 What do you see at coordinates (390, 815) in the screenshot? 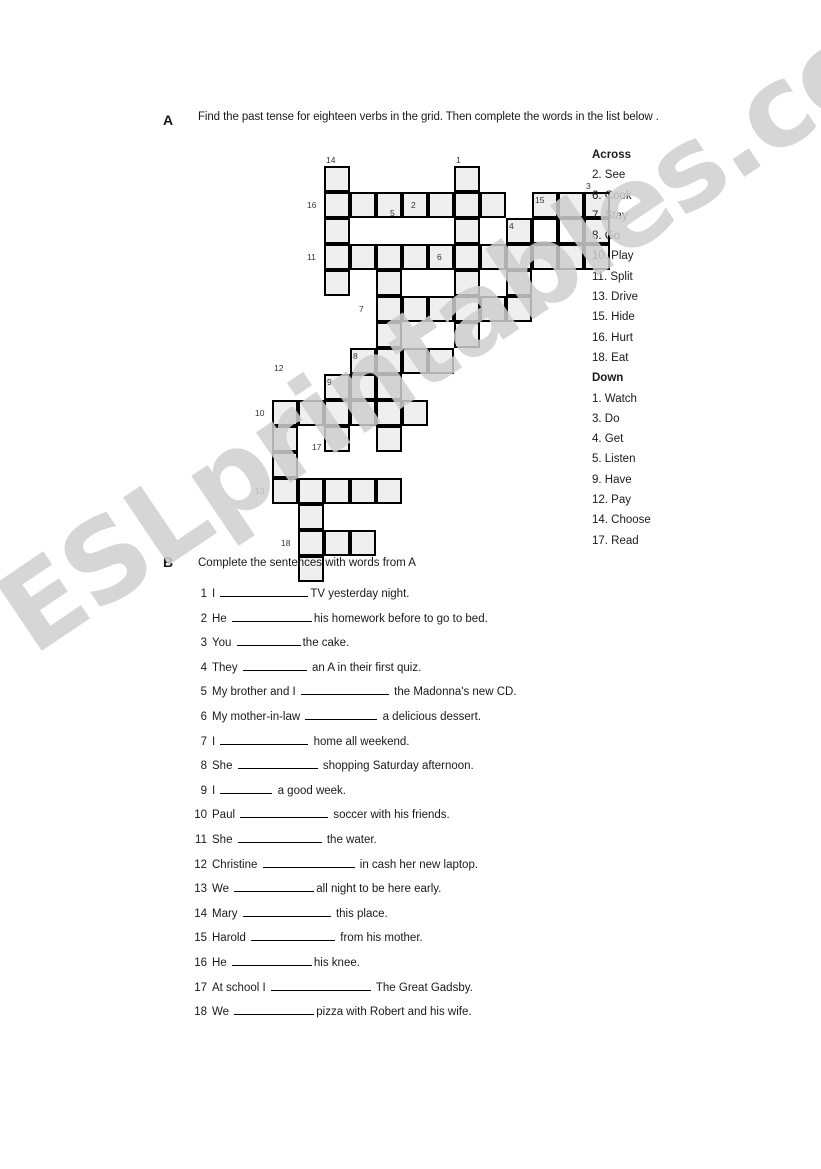
I see `sentence-text-after: soccer with his friends.` at bounding box center [390, 815].